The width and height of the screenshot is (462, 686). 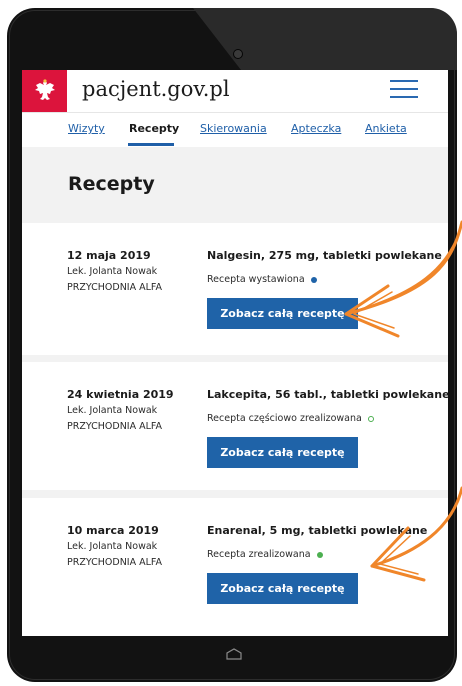 I want to click on annotation-arrow-2-icon, so click(x=416, y=534).